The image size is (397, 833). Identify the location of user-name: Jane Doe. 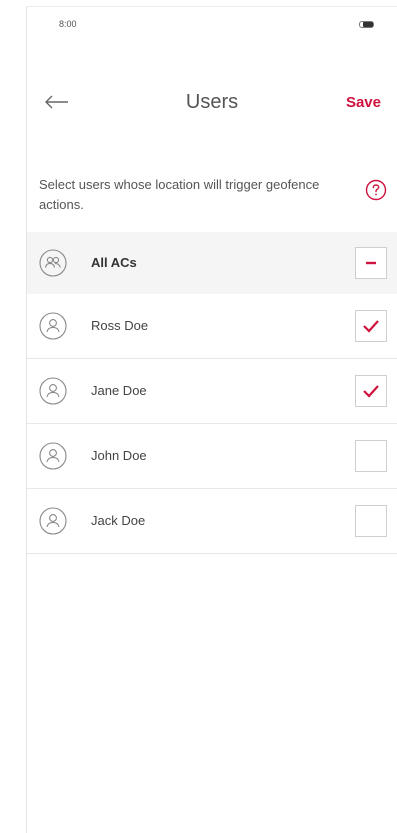
(119, 390).